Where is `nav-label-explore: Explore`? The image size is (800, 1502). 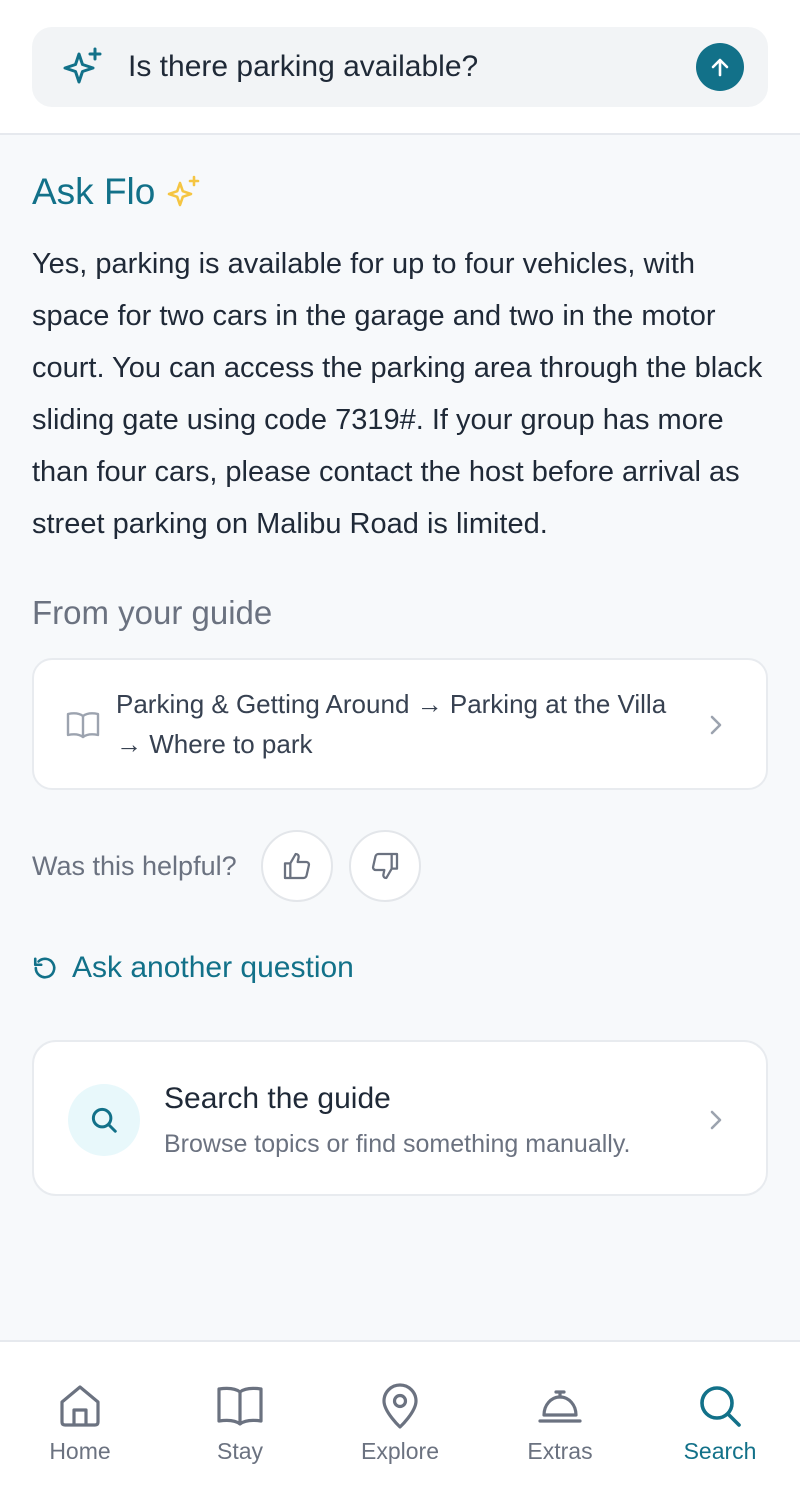
nav-label-explore: Explore is located at coordinates (400, 1451).